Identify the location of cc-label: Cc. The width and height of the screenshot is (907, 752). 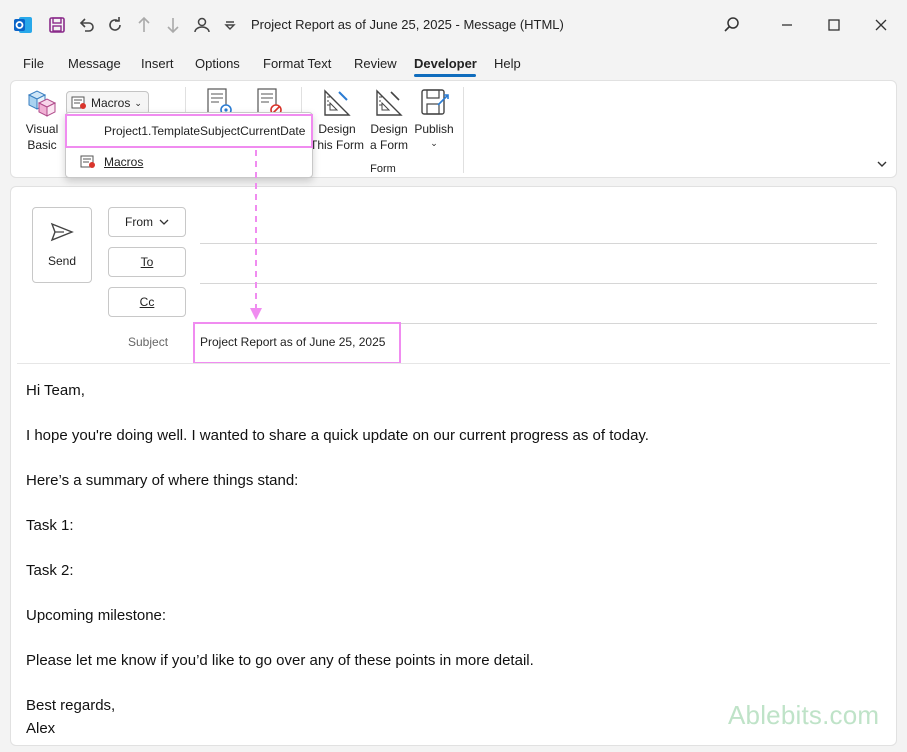
(147, 302).